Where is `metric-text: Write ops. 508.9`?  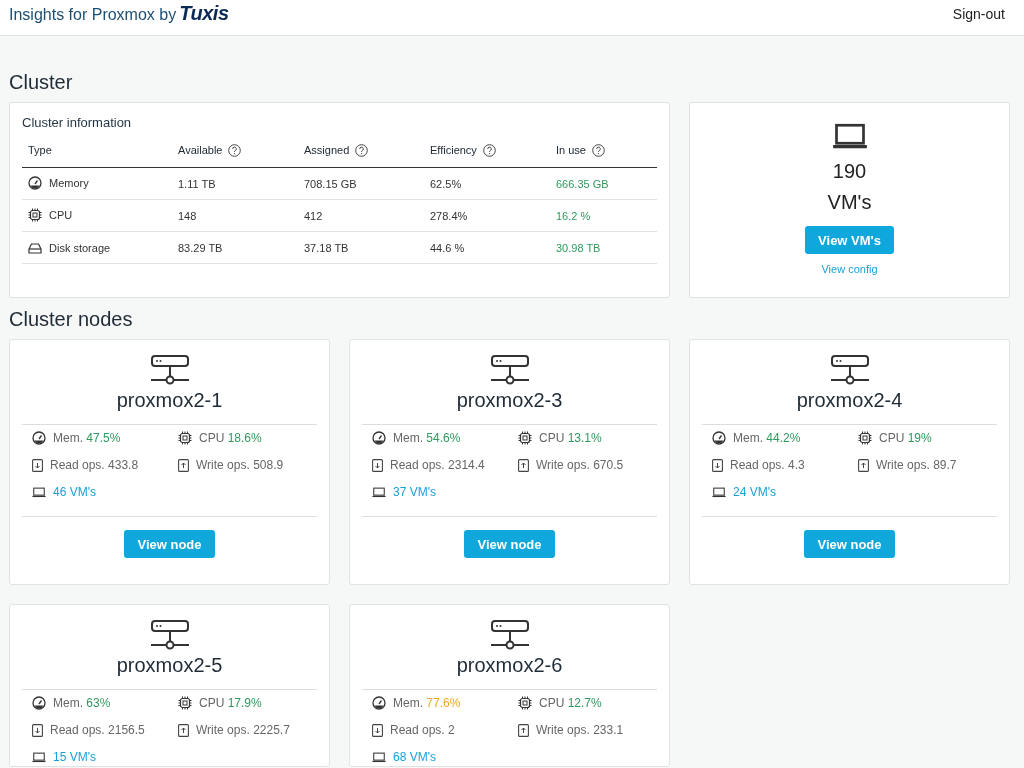 metric-text: Write ops. 508.9 is located at coordinates (240, 465).